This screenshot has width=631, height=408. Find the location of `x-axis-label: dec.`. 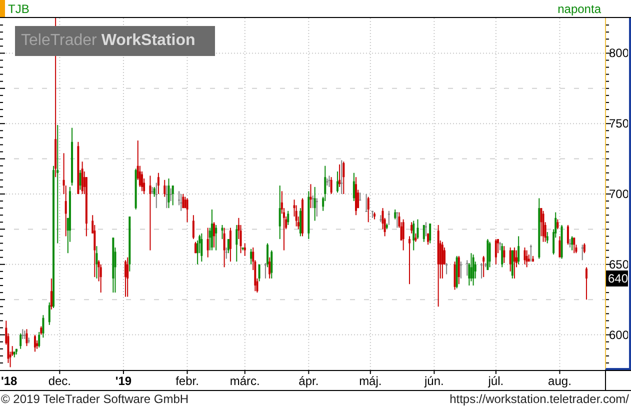

x-axis-label: dec. is located at coordinates (60, 381).